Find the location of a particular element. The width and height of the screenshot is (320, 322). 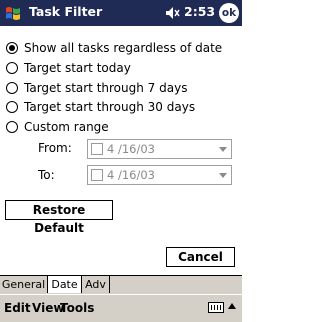

clock: 2:53 is located at coordinates (199, 11).